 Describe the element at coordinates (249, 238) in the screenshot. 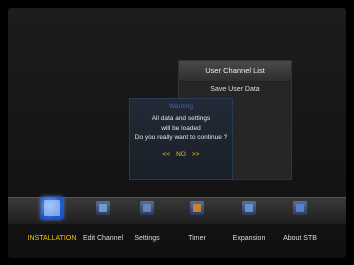

I see `menu-label-expansion: Expansion` at that location.